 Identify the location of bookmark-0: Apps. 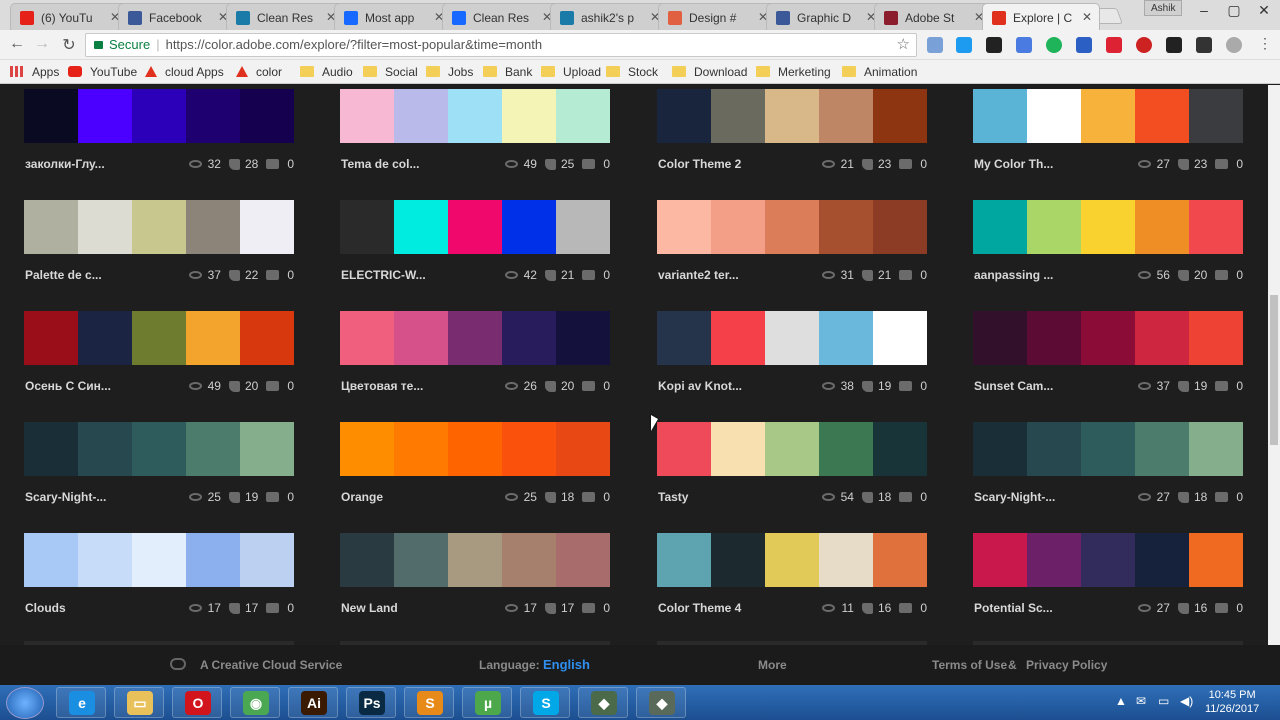
(34, 72).